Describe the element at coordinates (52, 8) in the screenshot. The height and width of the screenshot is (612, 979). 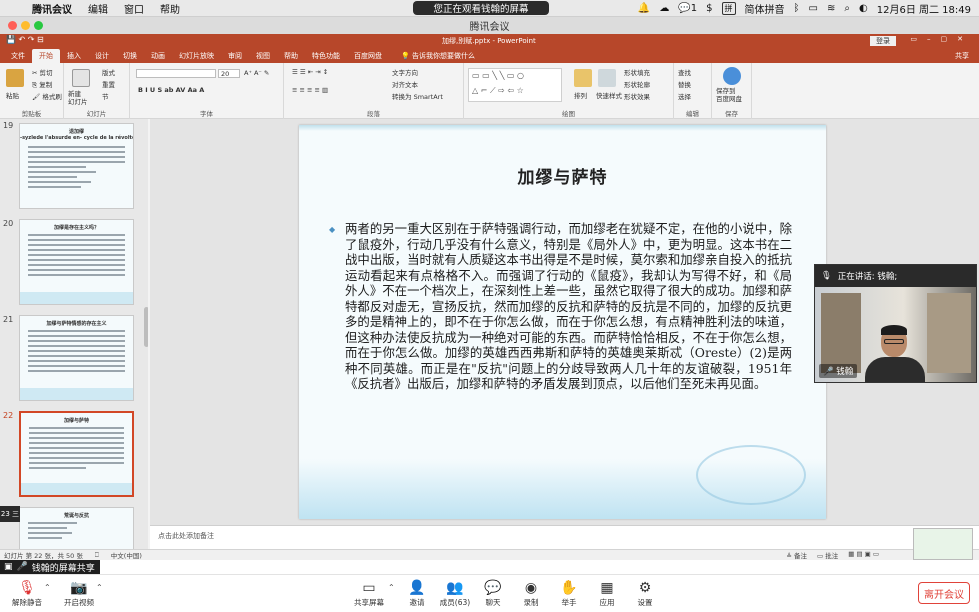
I see `menu-app-name: 腾讯会议` at that location.